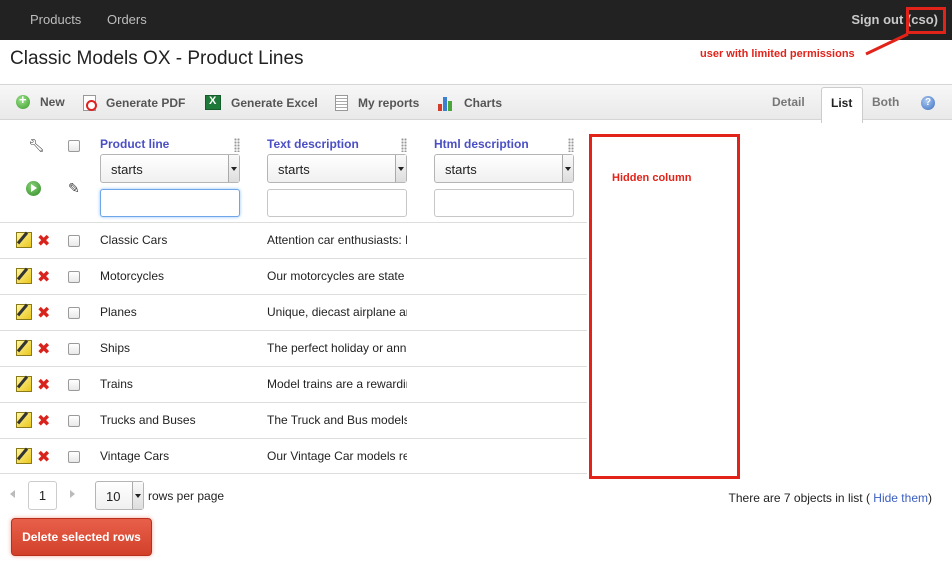 This screenshot has height=564, width=952. I want to click on select-all-checkbox, so click(74, 146).